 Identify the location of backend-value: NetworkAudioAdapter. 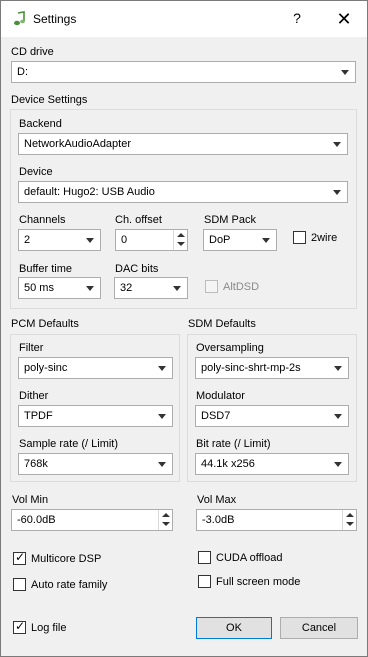
(78, 144).